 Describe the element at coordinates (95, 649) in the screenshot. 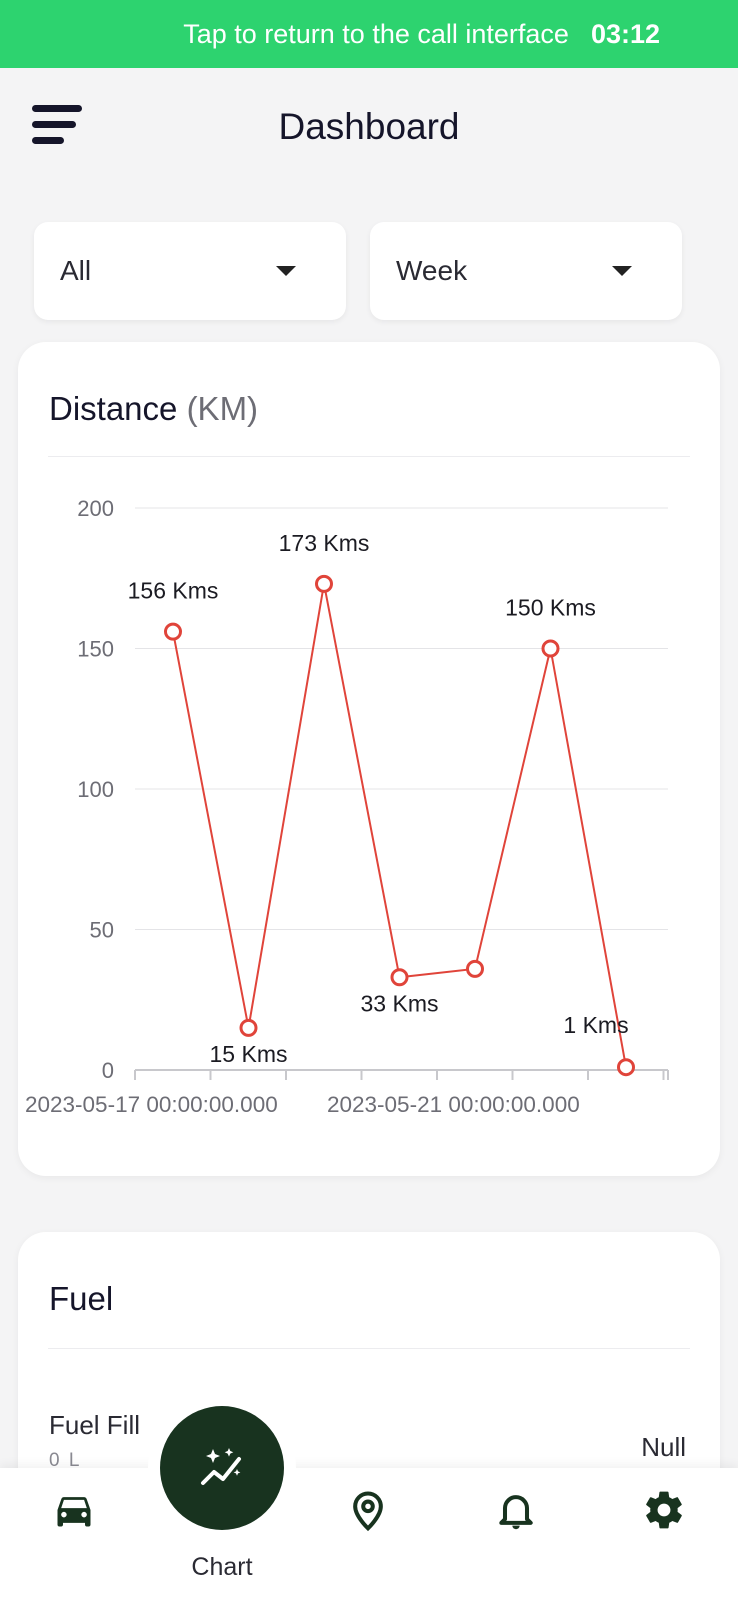

I see `y-tick-label: 150` at that location.